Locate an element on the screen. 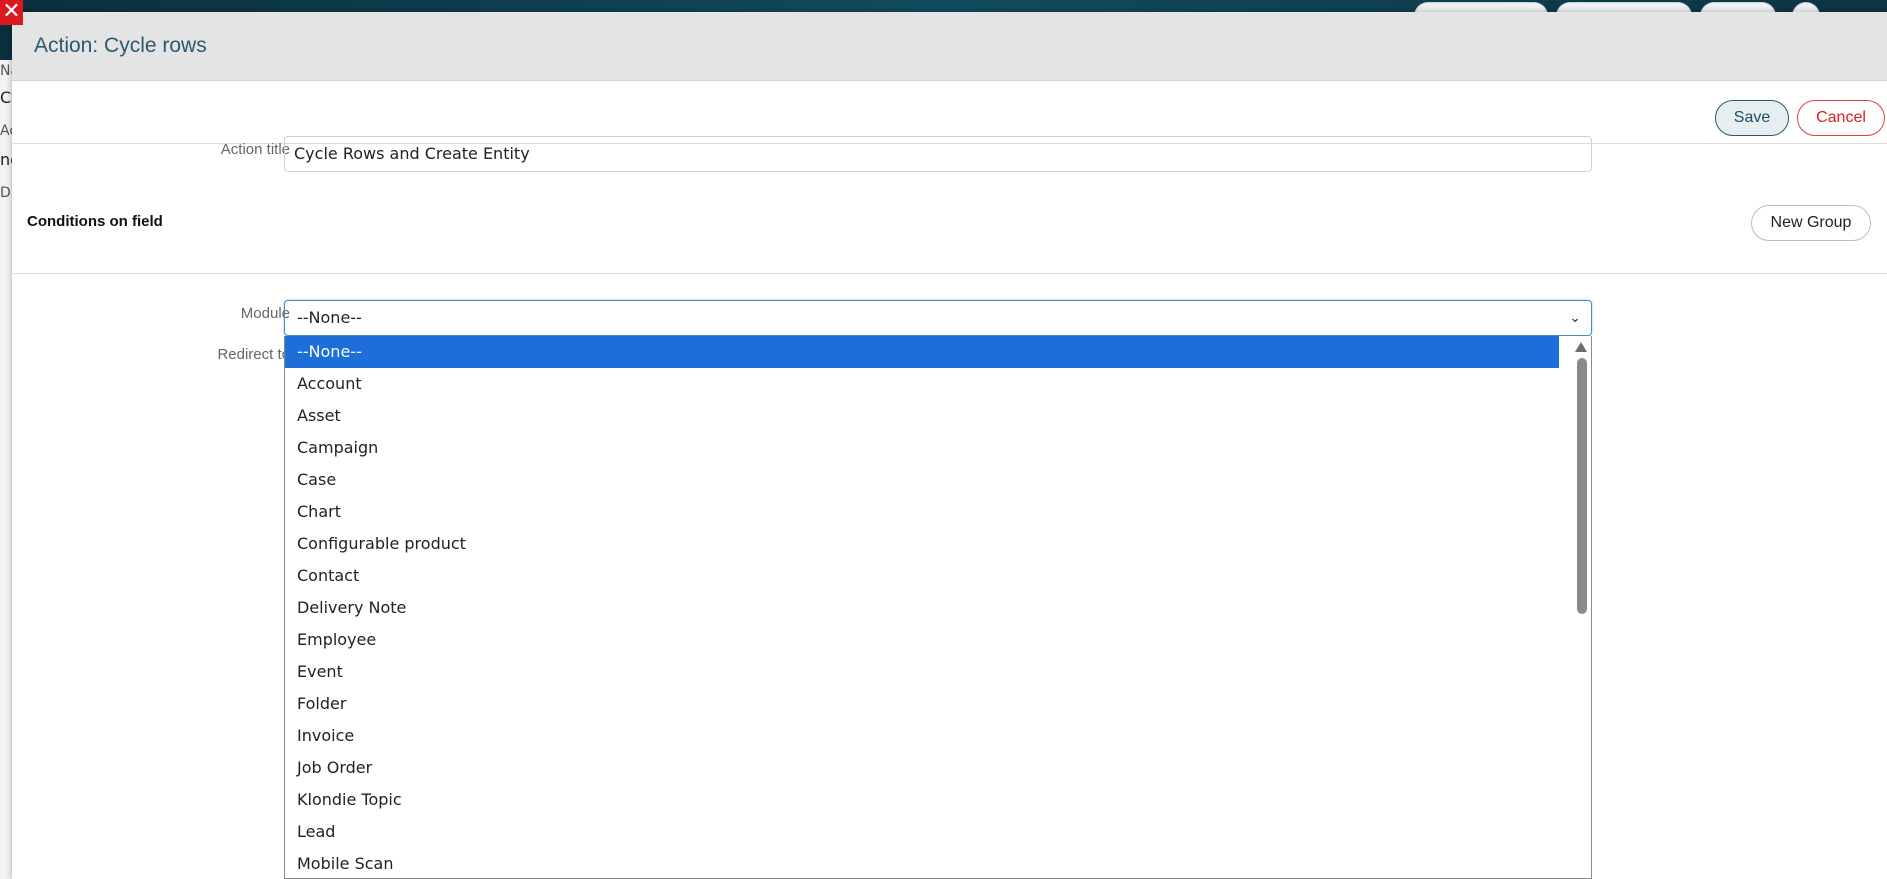 This screenshot has height=879, width=1887. action-title-input: Cycle Rows and Create Entity is located at coordinates (938, 154).